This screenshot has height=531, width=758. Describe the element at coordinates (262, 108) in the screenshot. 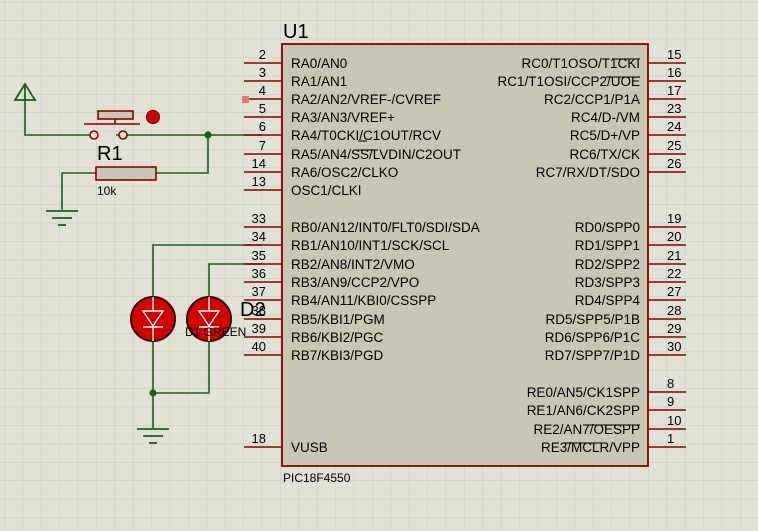

I see `pin-number: 5` at that location.